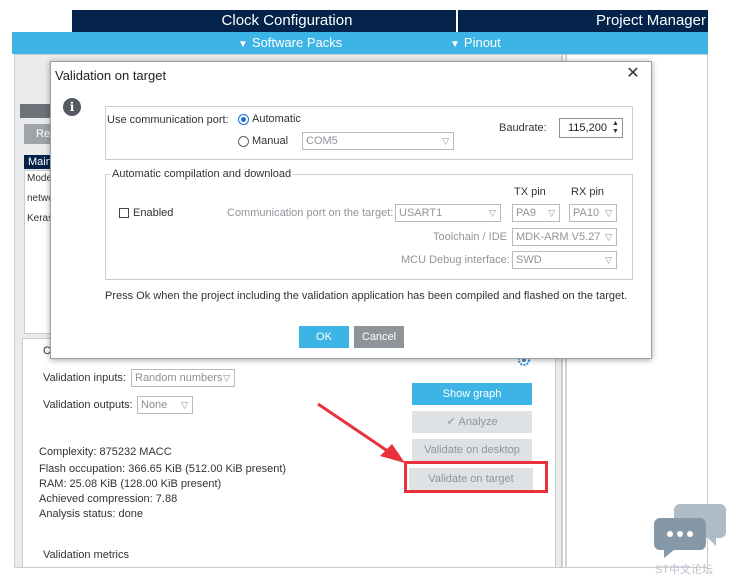 Image resolution: width=733 pixels, height=582 pixels. What do you see at coordinates (470, 237) in the screenshot?
I see `toolchain-label: Toolchain / IDE` at bounding box center [470, 237].